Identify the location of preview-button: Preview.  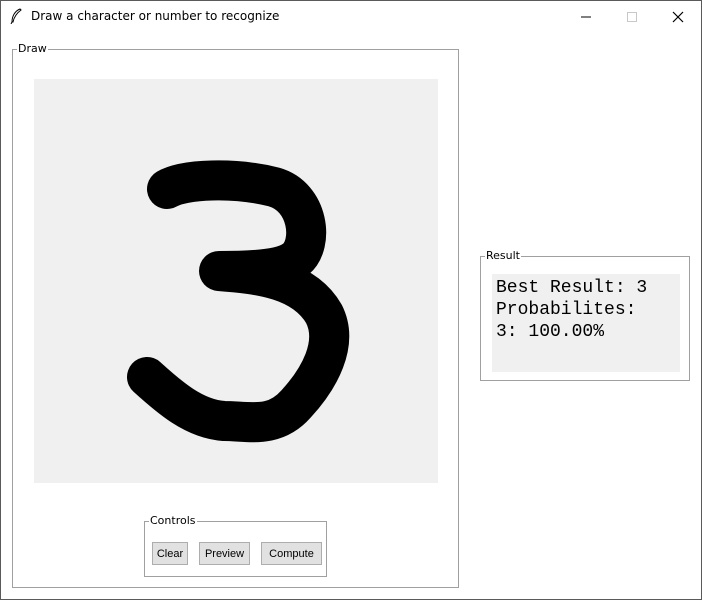
(224, 553).